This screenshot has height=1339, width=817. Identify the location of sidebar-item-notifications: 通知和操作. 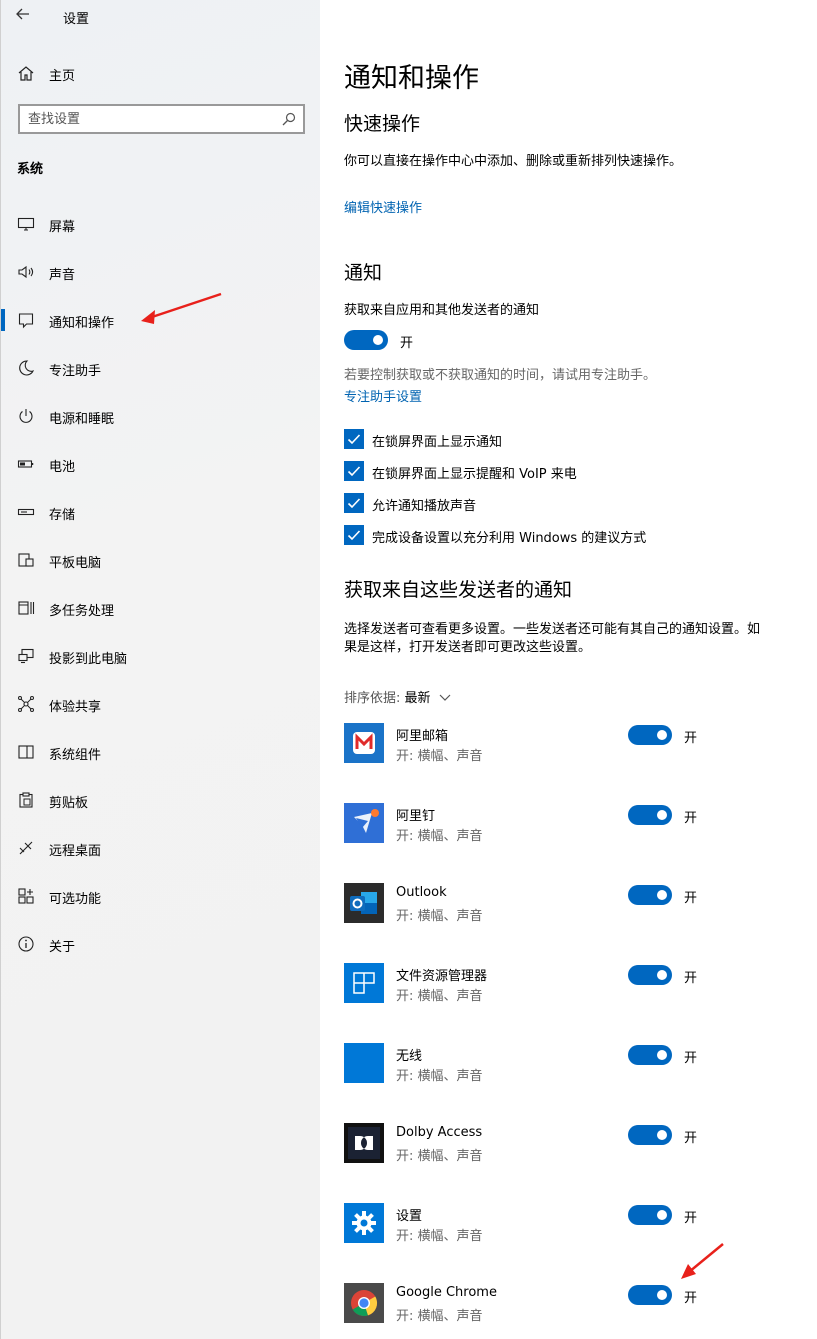
(161, 320).